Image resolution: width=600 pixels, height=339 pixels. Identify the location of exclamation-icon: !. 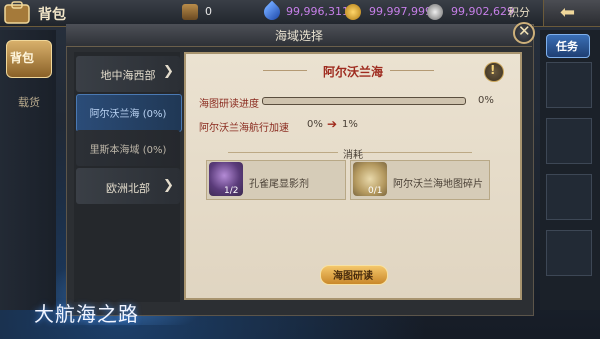
(493, 70).